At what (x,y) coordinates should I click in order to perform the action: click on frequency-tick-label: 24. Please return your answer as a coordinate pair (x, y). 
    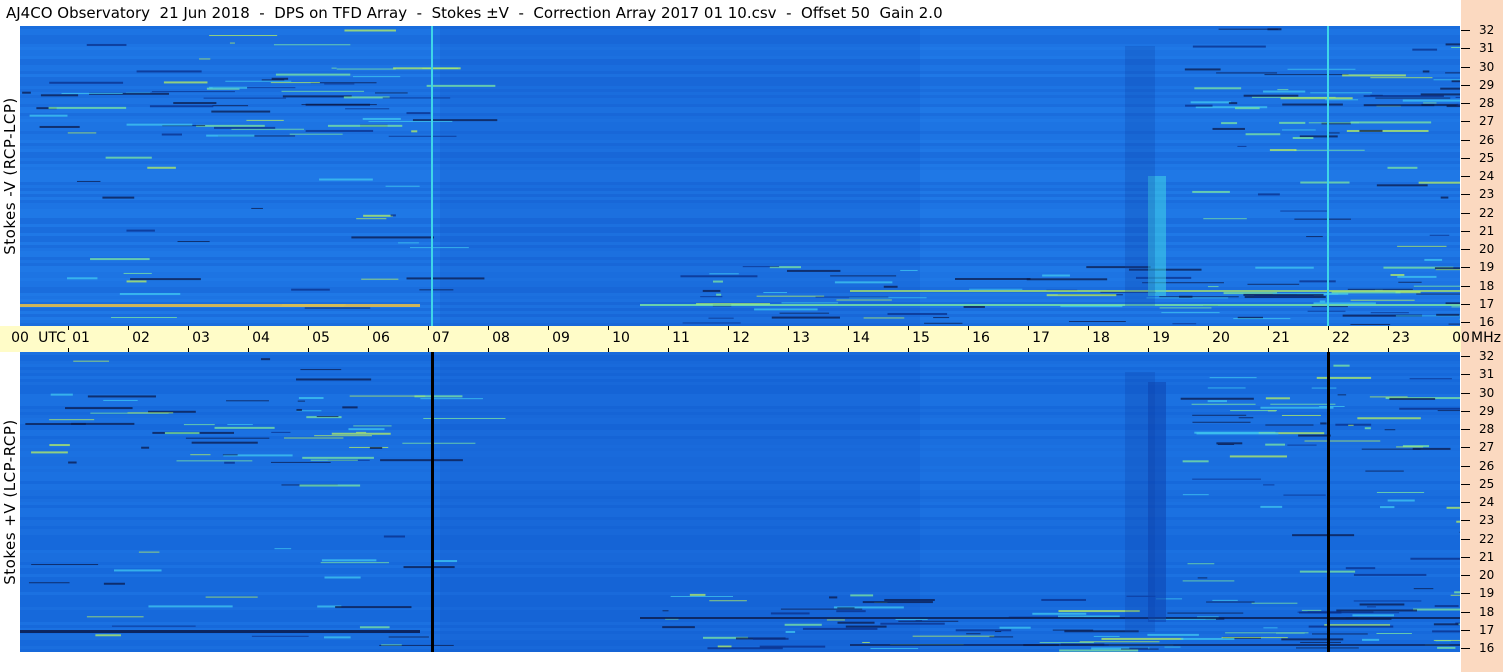
    Looking at the image, I should click on (1487, 502).